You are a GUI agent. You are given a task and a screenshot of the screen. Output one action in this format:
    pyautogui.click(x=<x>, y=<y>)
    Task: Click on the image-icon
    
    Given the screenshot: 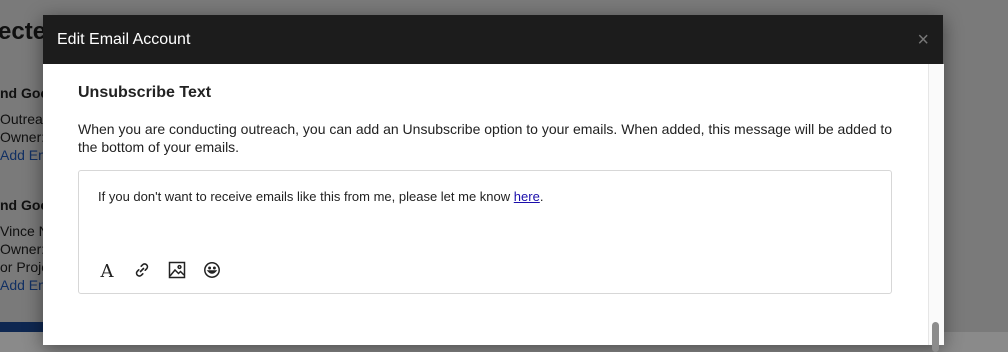 What is the action you would take?
    pyautogui.click(x=177, y=270)
    